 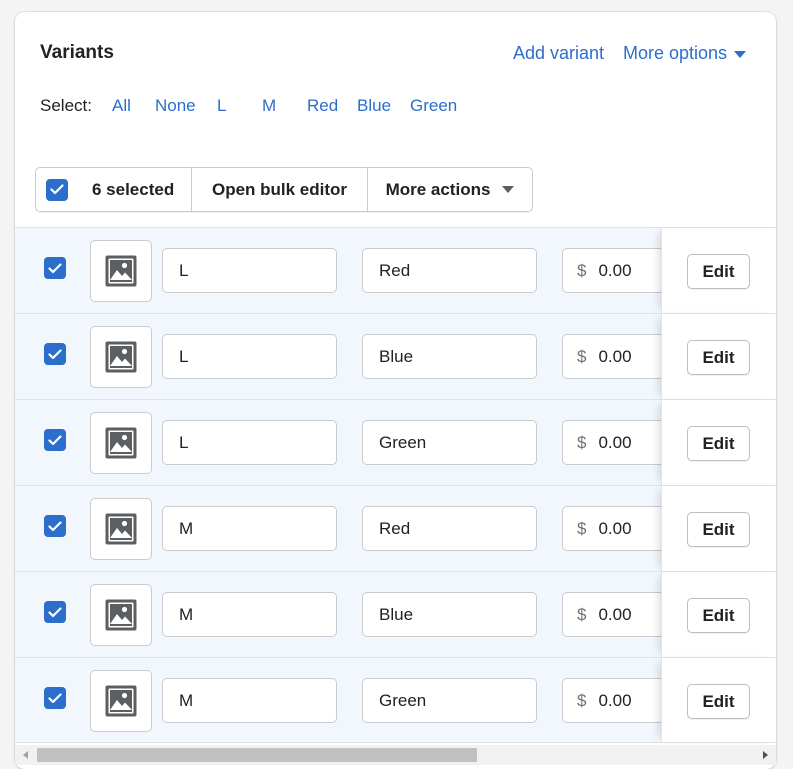 I want to click on scrollbar-thumb, so click(x=257, y=755).